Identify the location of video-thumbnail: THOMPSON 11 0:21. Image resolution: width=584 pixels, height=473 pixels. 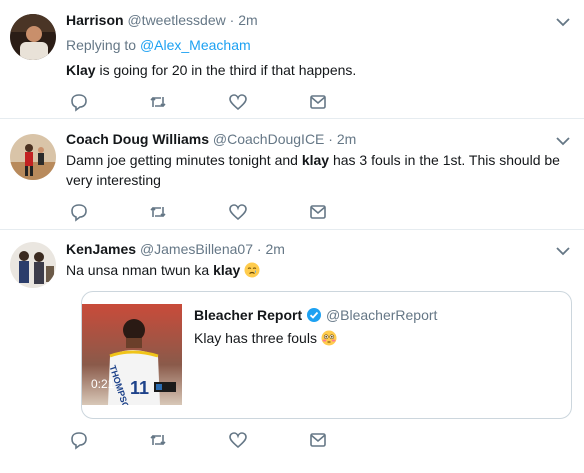
(132, 354).